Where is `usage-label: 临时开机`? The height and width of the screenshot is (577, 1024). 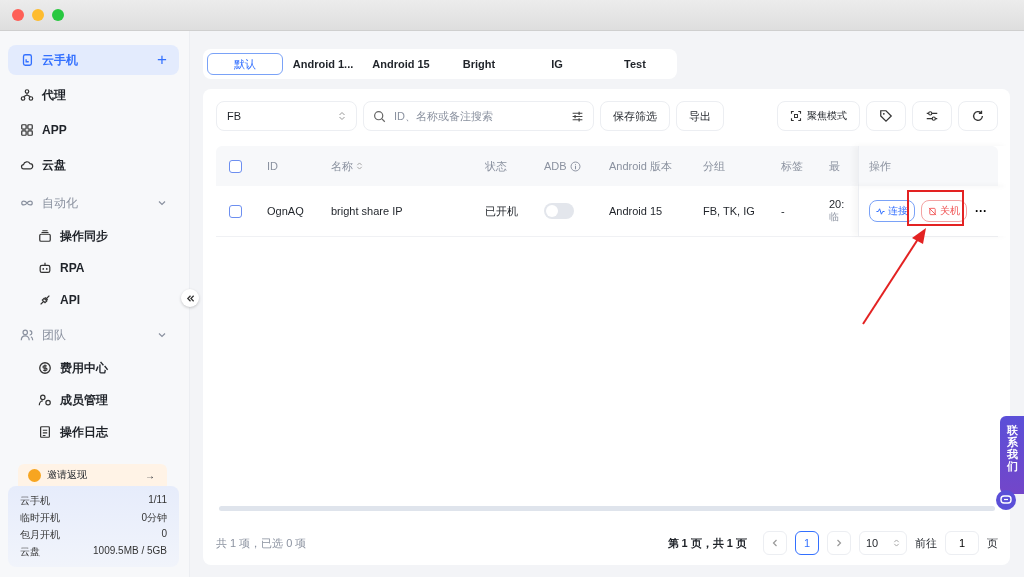 usage-label: 临时开机 is located at coordinates (40, 518).